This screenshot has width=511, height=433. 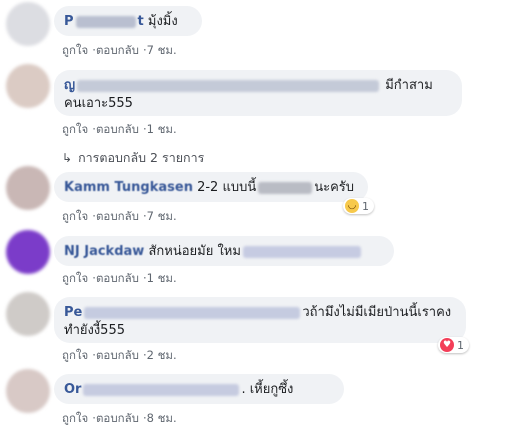 I want to click on comment-author: Or, so click(x=72, y=389).